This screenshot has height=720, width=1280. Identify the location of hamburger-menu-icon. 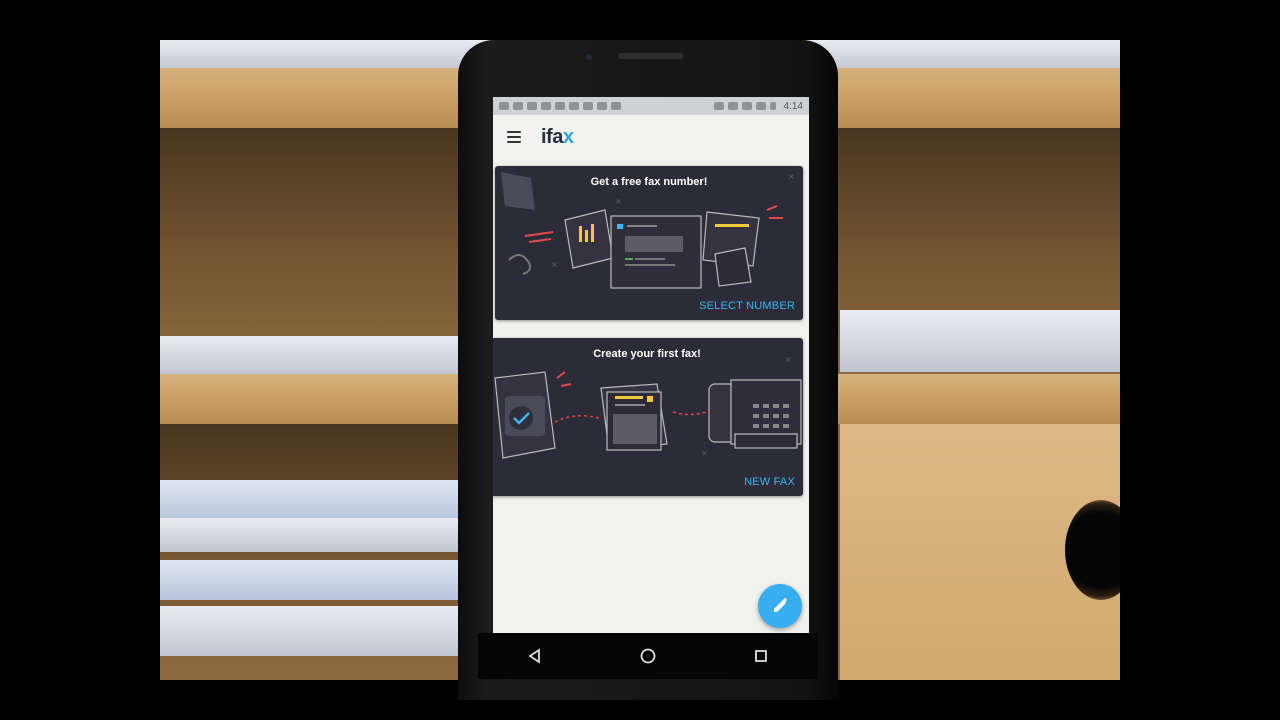
(514, 137).